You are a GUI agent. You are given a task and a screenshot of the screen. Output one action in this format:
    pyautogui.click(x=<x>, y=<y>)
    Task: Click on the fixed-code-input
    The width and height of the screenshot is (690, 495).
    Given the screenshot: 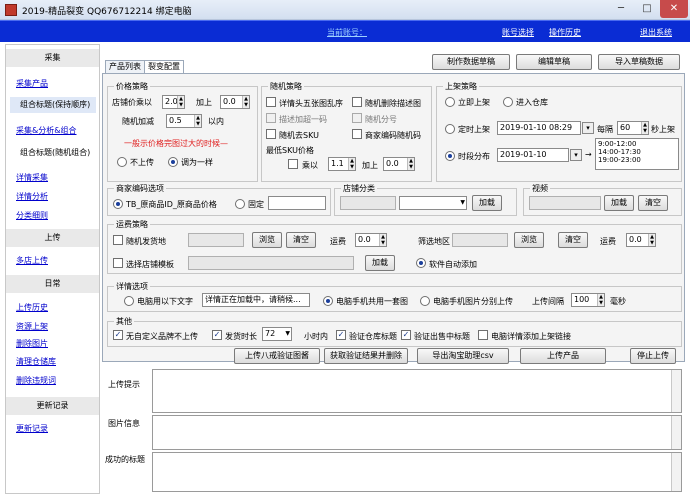 What is the action you would take?
    pyautogui.click(x=297, y=203)
    